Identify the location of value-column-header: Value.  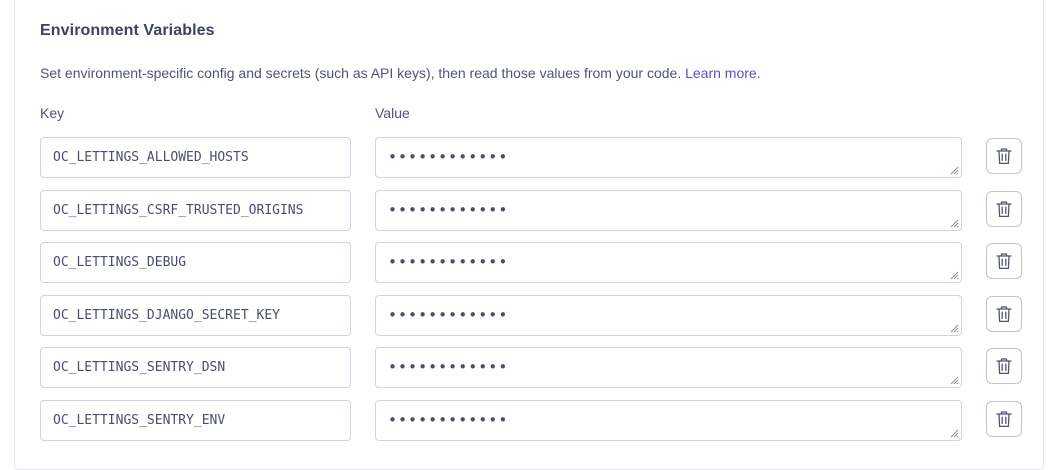
(392, 113).